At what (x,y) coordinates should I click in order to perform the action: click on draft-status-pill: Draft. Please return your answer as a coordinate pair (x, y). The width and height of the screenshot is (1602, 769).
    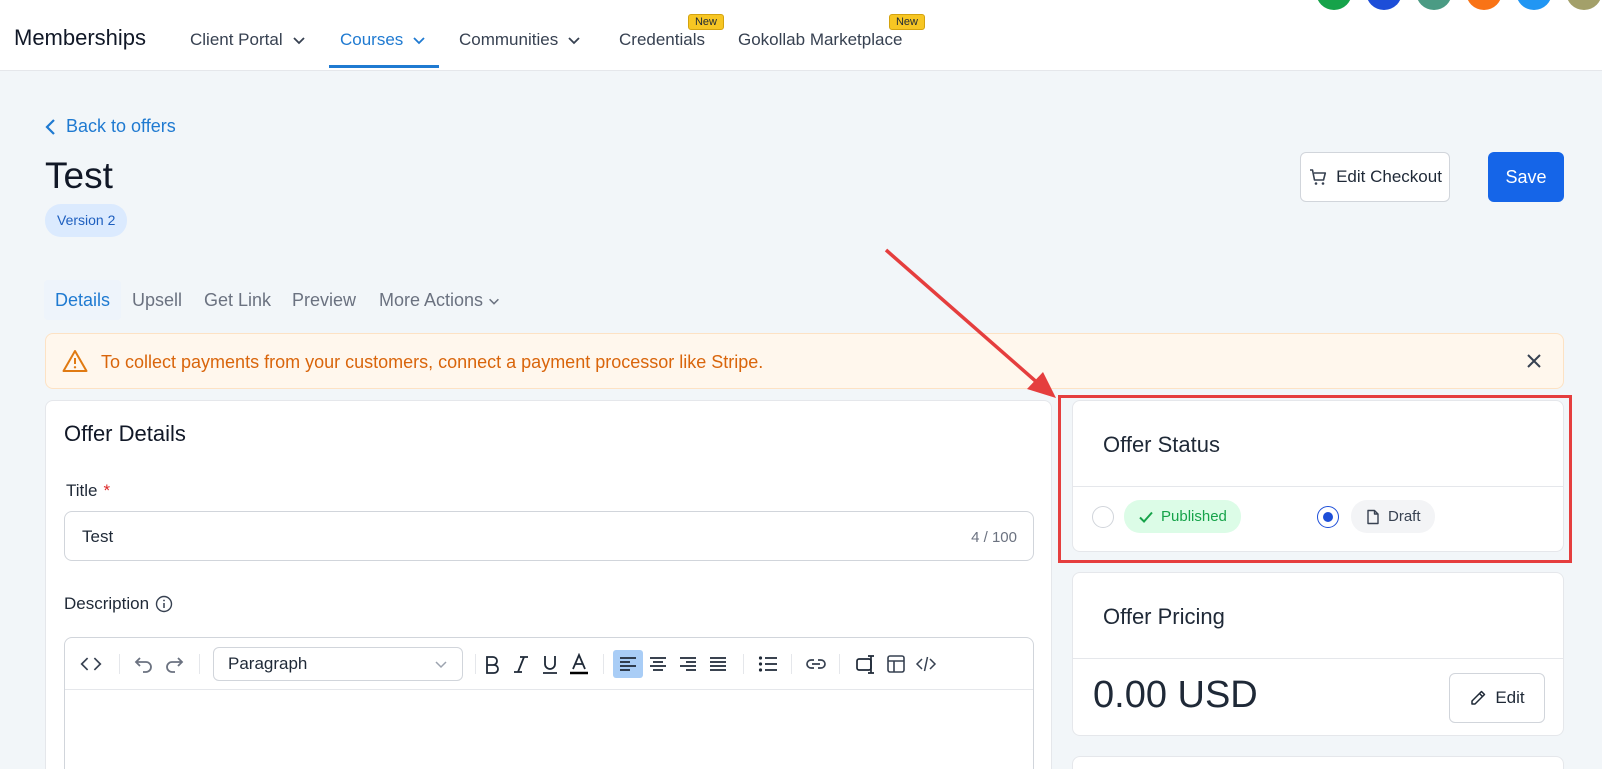
    Looking at the image, I should click on (1393, 516).